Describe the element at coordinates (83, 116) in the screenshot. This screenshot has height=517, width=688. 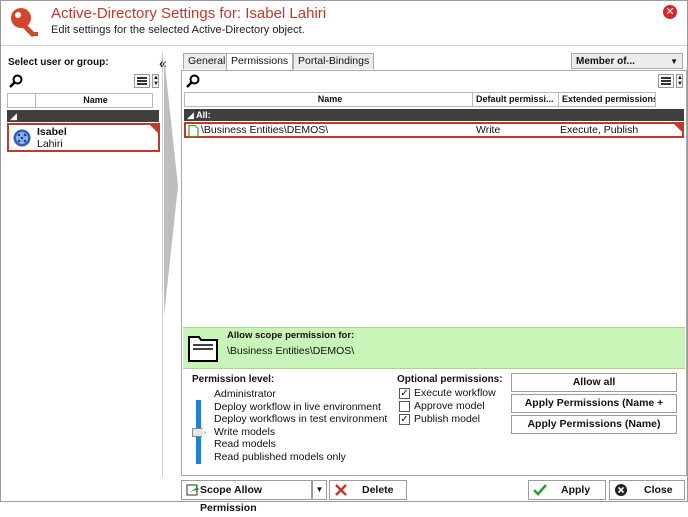
I see `group-bar: ◢` at that location.